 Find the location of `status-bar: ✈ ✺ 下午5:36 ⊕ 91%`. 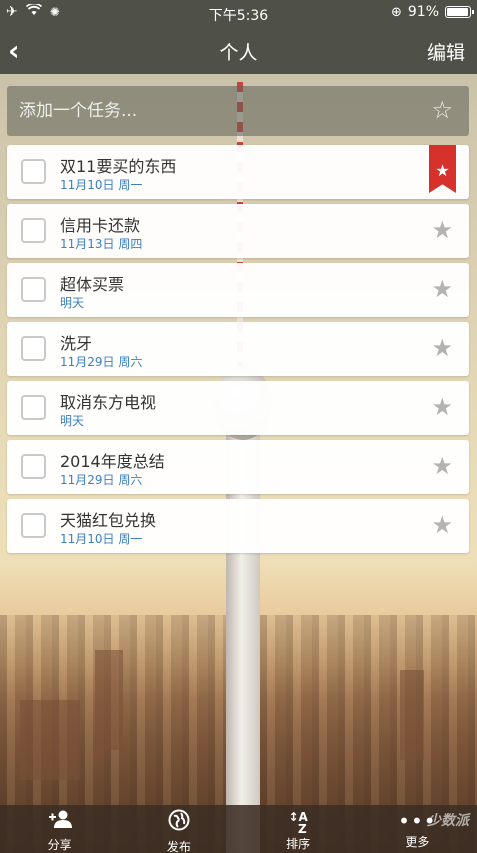

status-bar: ✈ ✺ 下午5:36 ⊕ 91% is located at coordinates (238, 14).